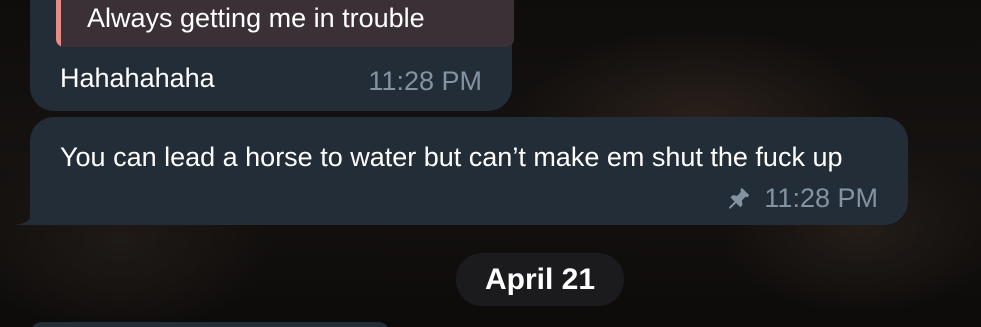  Describe the element at coordinates (540, 279) in the screenshot. I see `date-separator: April 21` at that location.